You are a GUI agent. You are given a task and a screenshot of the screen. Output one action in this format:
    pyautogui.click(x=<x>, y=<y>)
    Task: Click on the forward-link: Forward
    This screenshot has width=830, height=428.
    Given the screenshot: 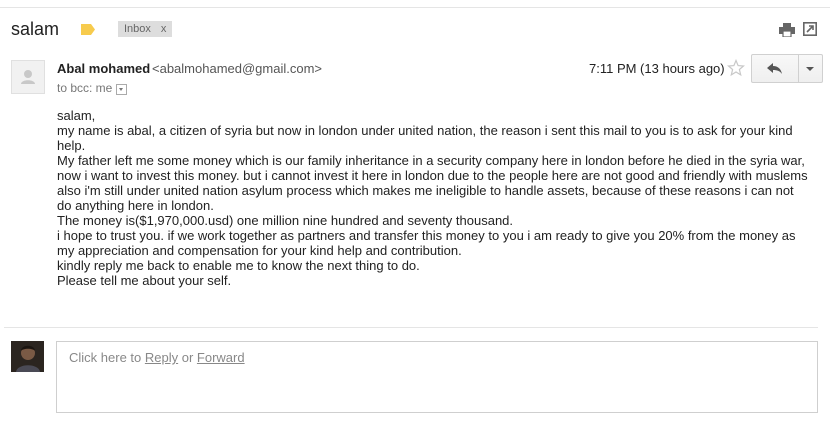 What is the action you would take?
    pyautogui.click(x=221, y=357)
    